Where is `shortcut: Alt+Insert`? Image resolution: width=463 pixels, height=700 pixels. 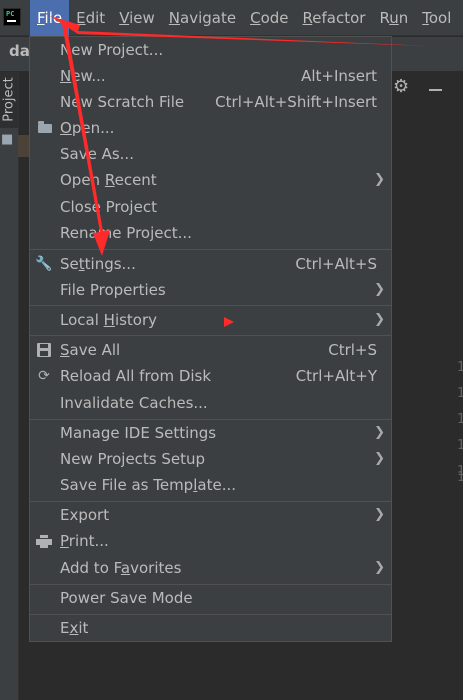 shortcut: Alt+Insert is located at coordinates (339, 76).